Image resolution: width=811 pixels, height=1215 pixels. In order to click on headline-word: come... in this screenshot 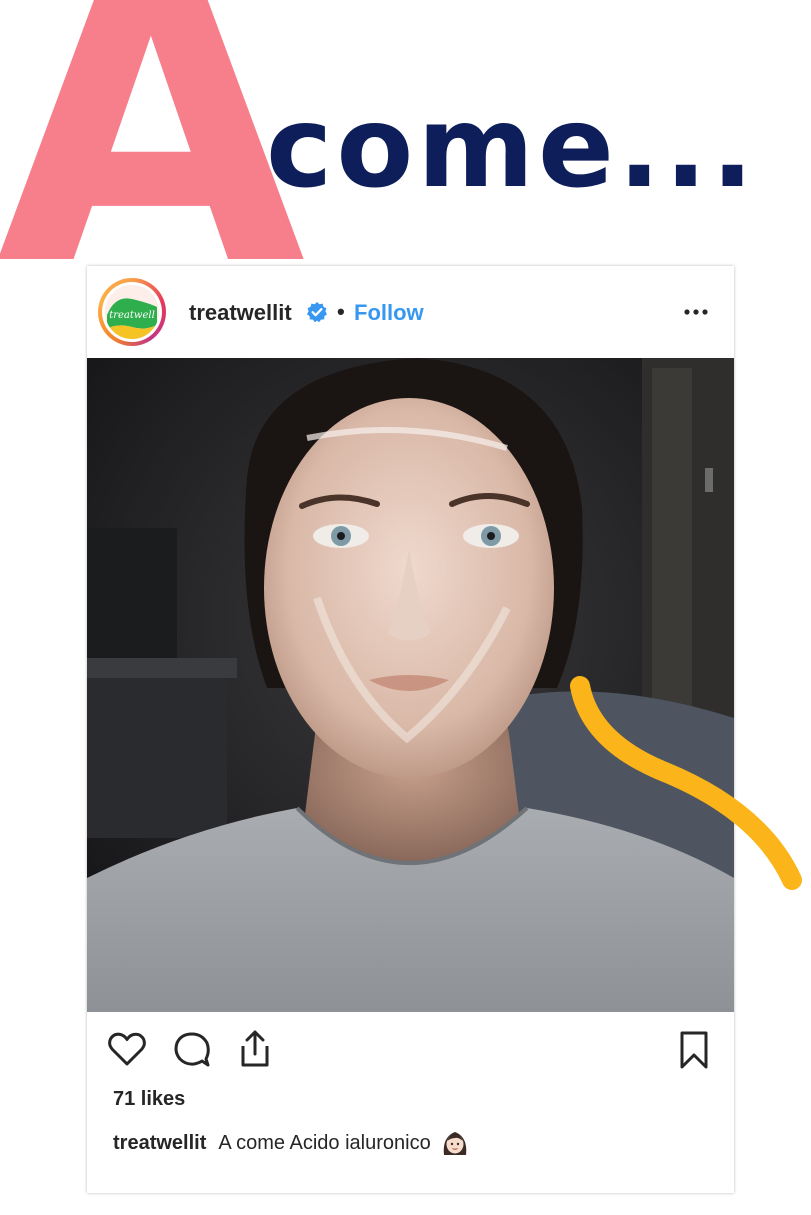, I will do `click(512, 148)`.